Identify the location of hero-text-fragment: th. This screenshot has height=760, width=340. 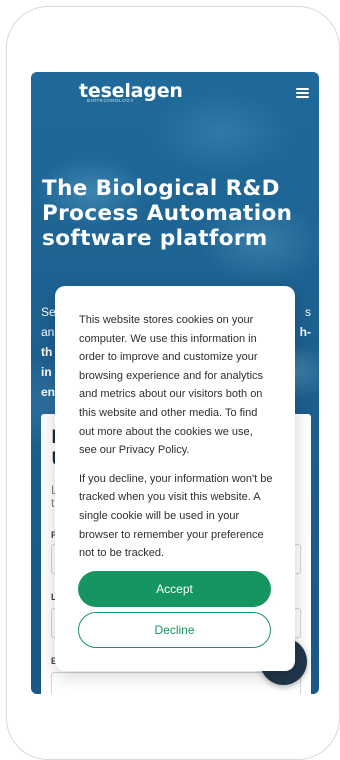
(47, 352).